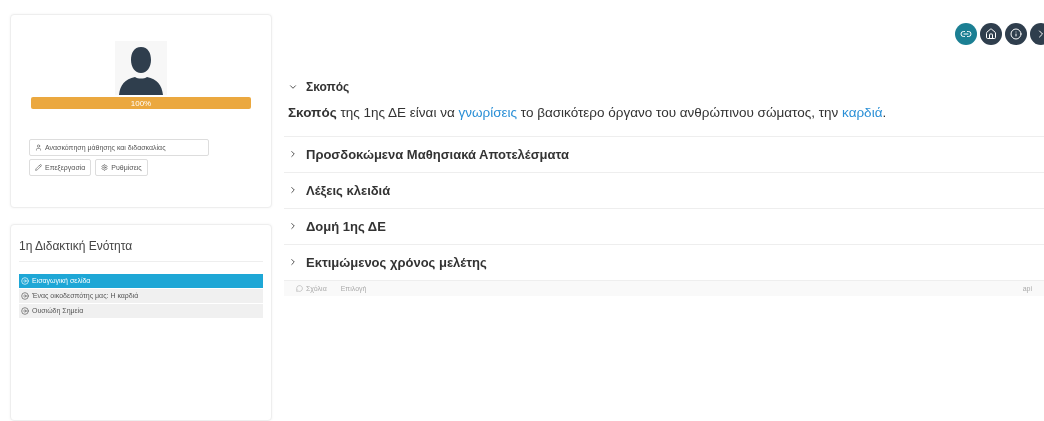 This screenshot has height=421, width=1044. What do you see at coordinates (141, 68) in the screenshot?
I see `avatar-icon` at bounding box center [141, 68].